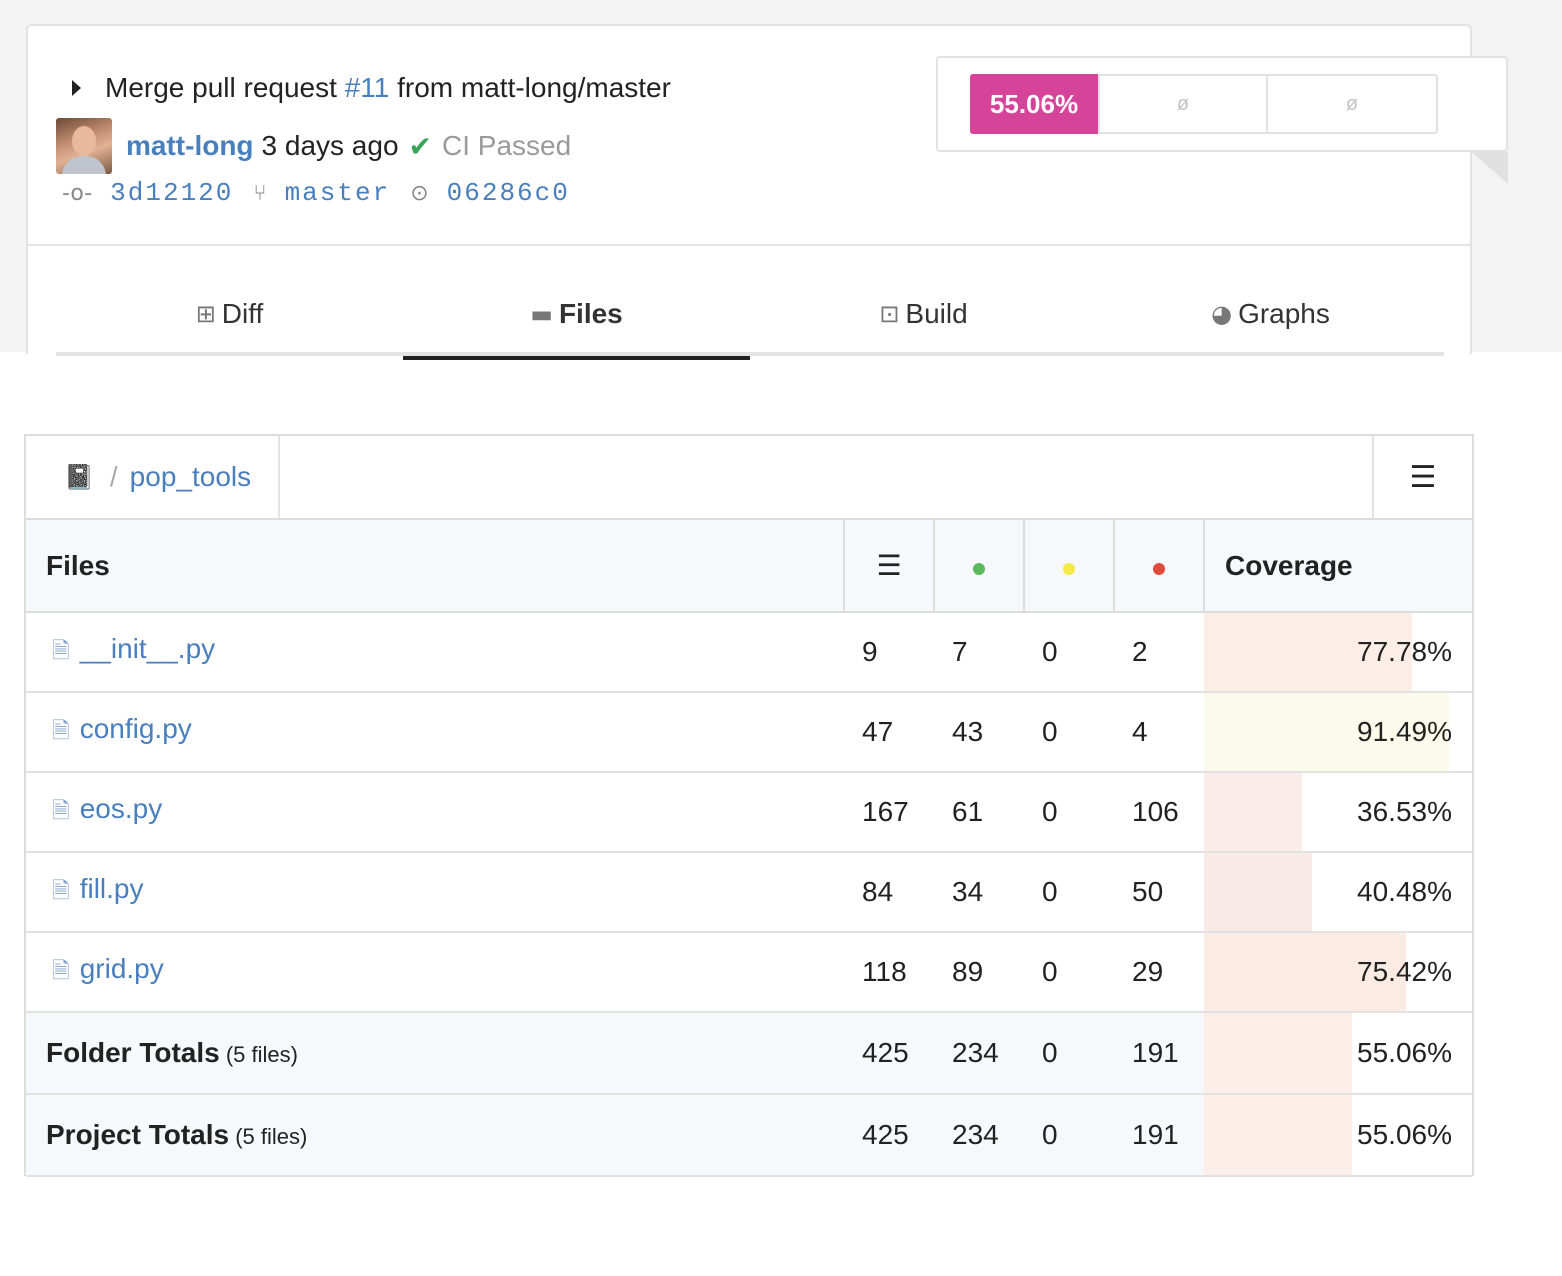  I want to click on table-row: 🗎 __init__.py 9 7 0 2 77.78%, so click(749, 652).